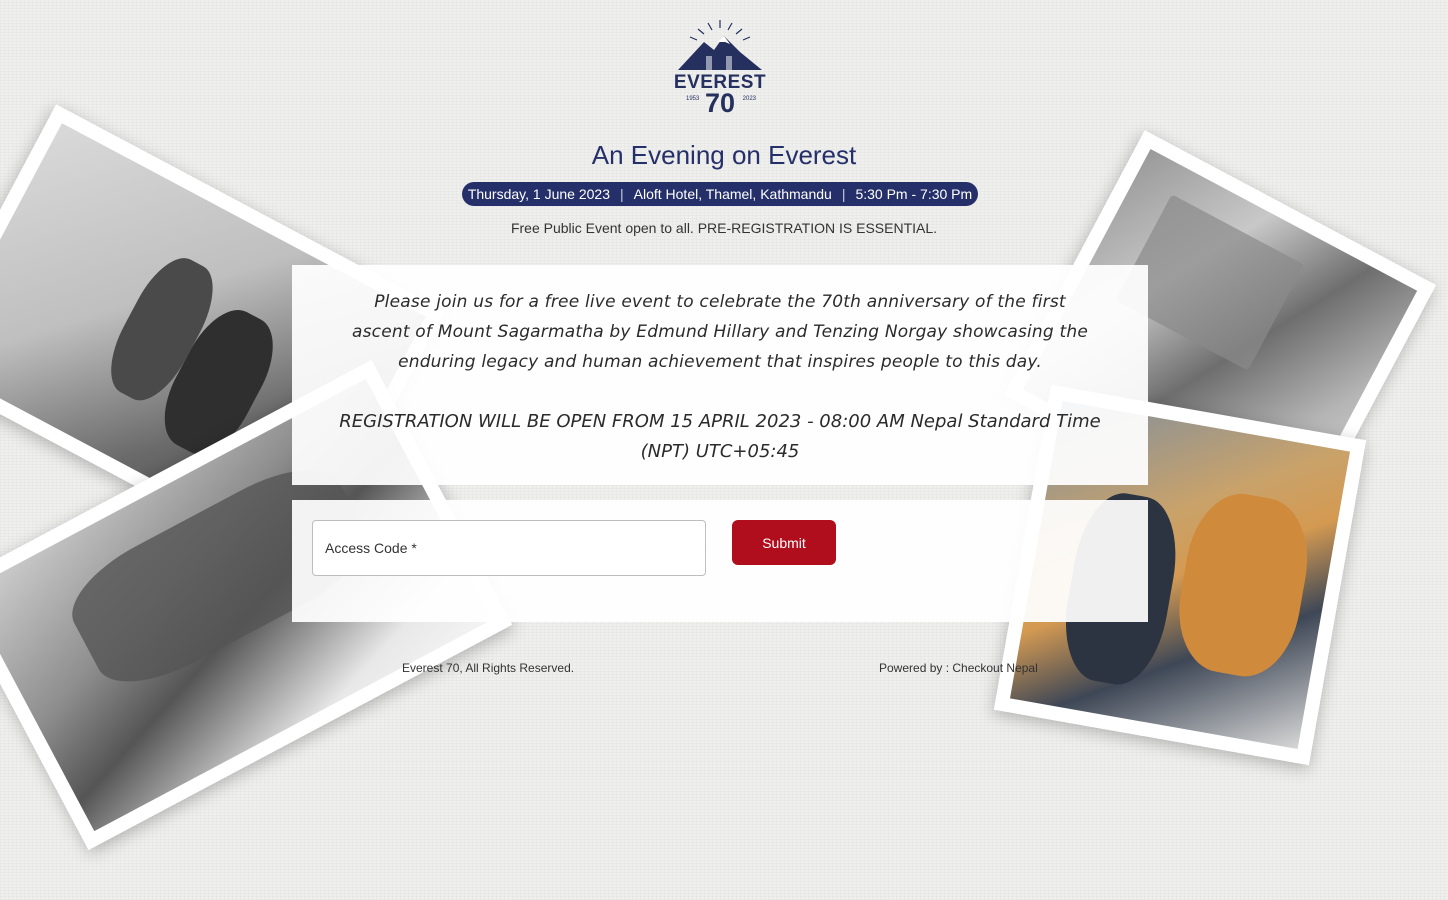 This screenshot has width=1448, height=900. I want to click on event-venue: Aloft Hotel, Thamel, Kathmandu, so click(732, 194).